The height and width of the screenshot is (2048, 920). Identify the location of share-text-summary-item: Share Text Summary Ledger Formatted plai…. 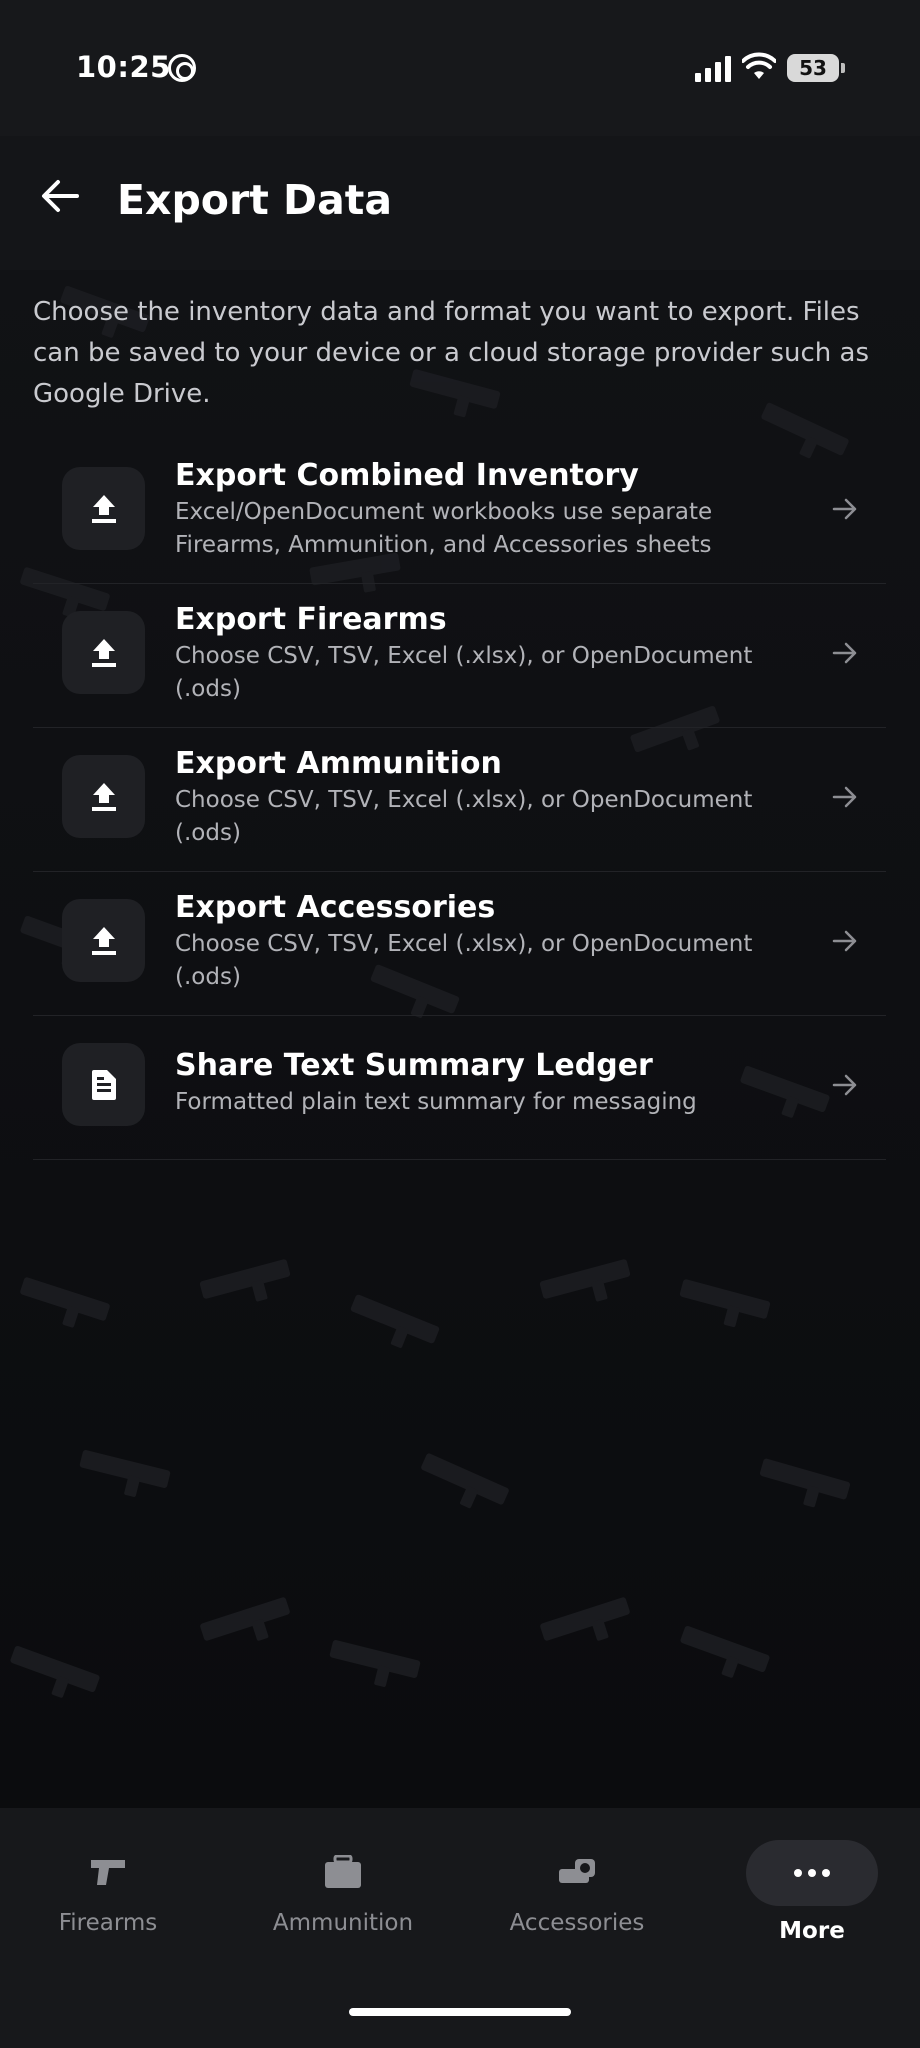
(459, 1088).